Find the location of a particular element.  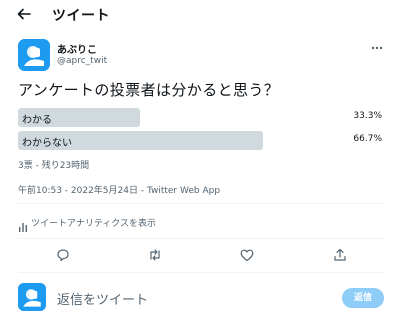

reply-avatar is located at coordinates (32, 297).